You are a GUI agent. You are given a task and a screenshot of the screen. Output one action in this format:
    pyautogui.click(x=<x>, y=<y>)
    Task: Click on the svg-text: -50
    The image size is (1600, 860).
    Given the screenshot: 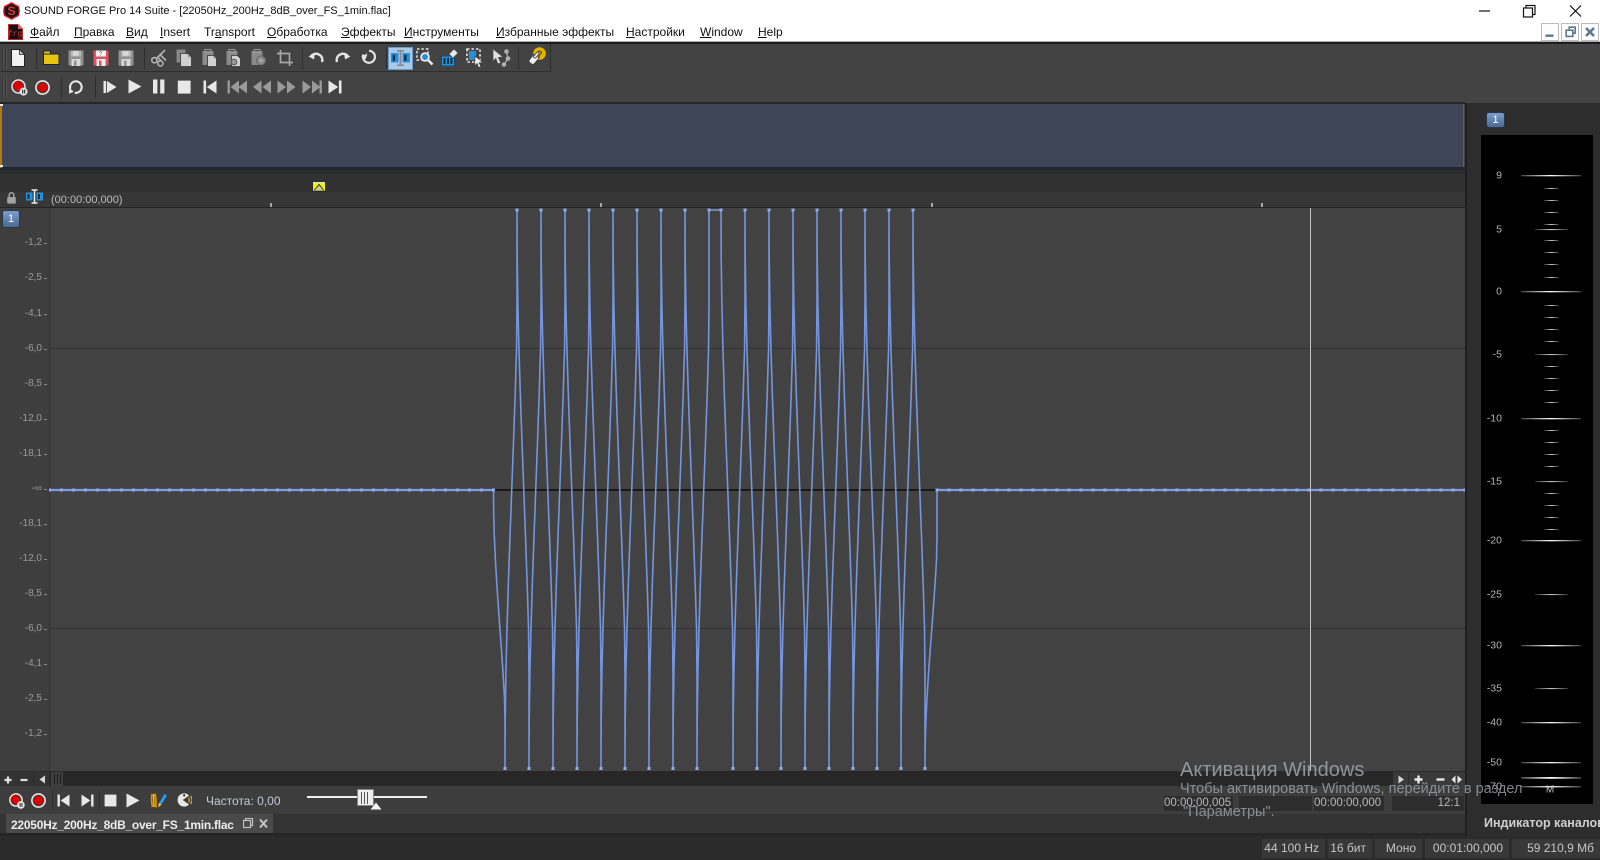 What is the action you would take?
    pyautogui.click(x=1494, y=763)
    